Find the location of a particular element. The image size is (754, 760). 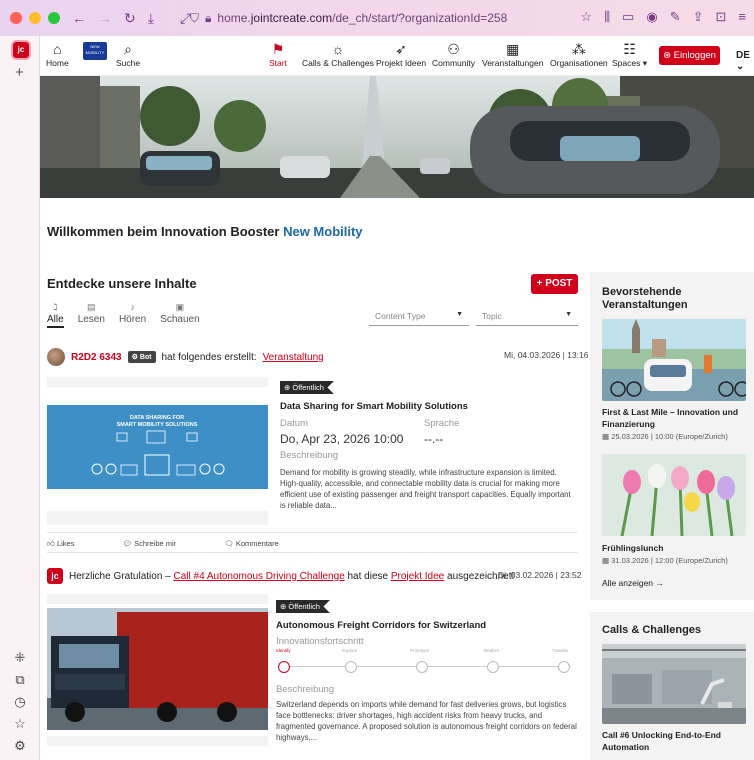

nav-community-label: Community is located at coordinates (453, 63).